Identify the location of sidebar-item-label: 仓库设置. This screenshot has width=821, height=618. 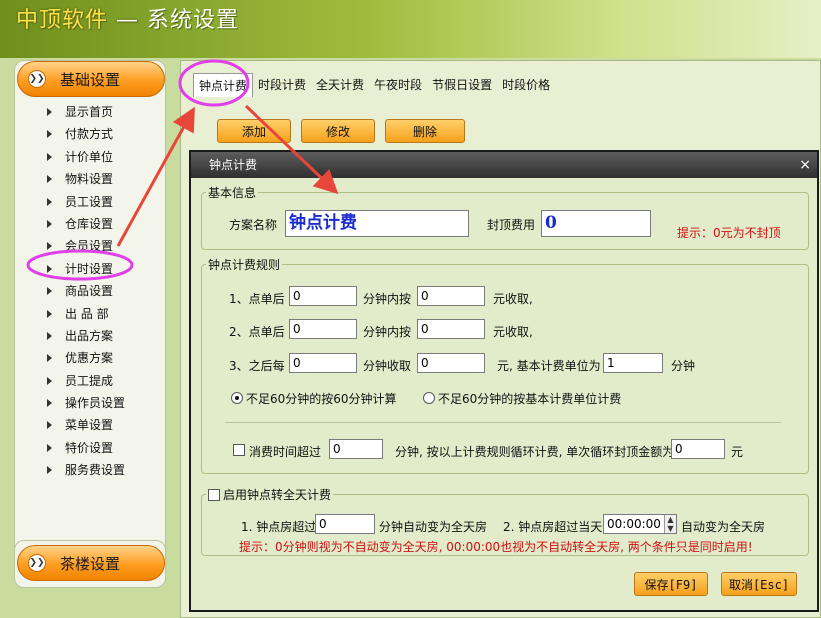
(89, 223).